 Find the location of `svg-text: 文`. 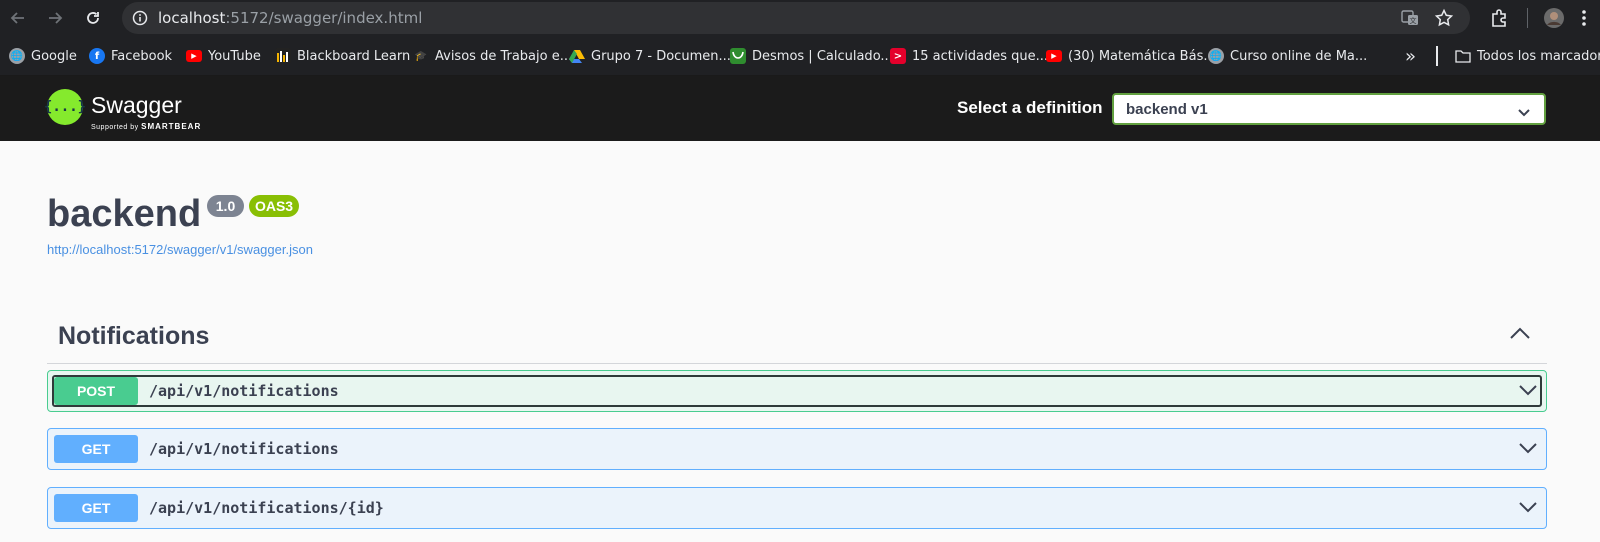

svg-text: 文 is located at coordinates (1413, 20).